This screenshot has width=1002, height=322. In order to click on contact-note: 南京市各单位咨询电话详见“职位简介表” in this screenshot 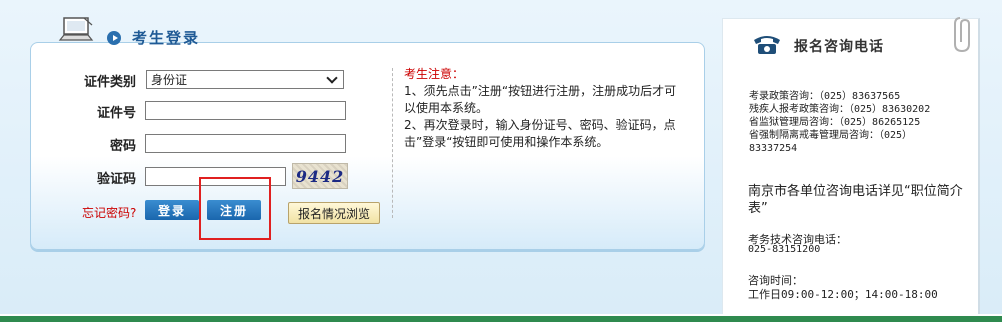, I will do `click(855, 200)`.